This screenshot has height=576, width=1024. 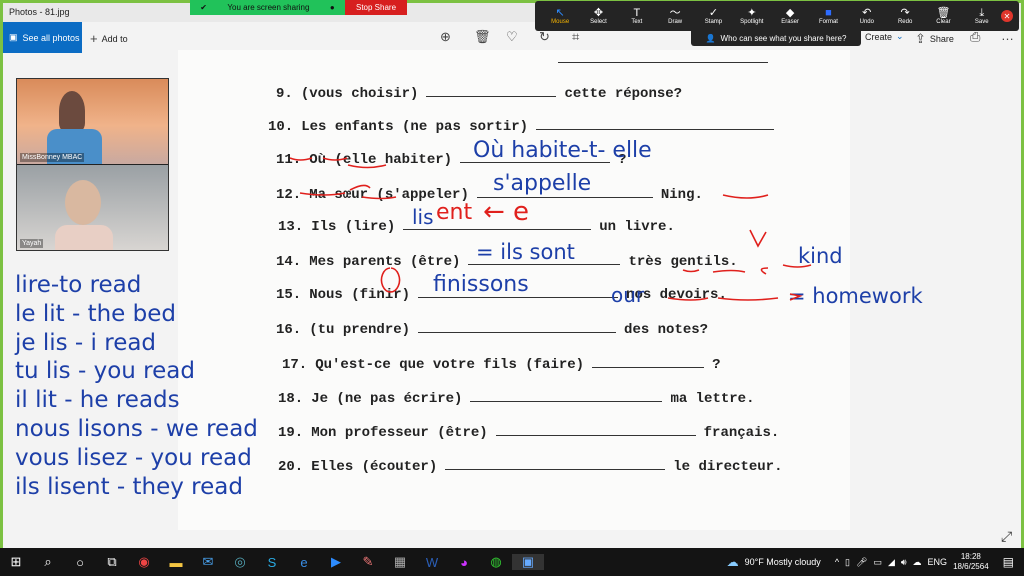 I want to click on annotate-draw-button: 〜 Draw, so click(x=675, y=16).